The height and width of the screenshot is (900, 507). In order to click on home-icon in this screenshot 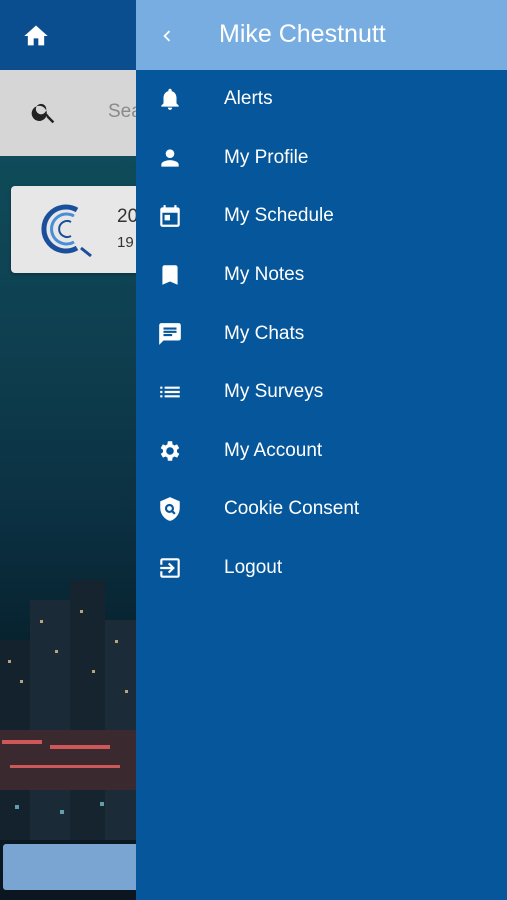, I will do `click(36, 36)`.